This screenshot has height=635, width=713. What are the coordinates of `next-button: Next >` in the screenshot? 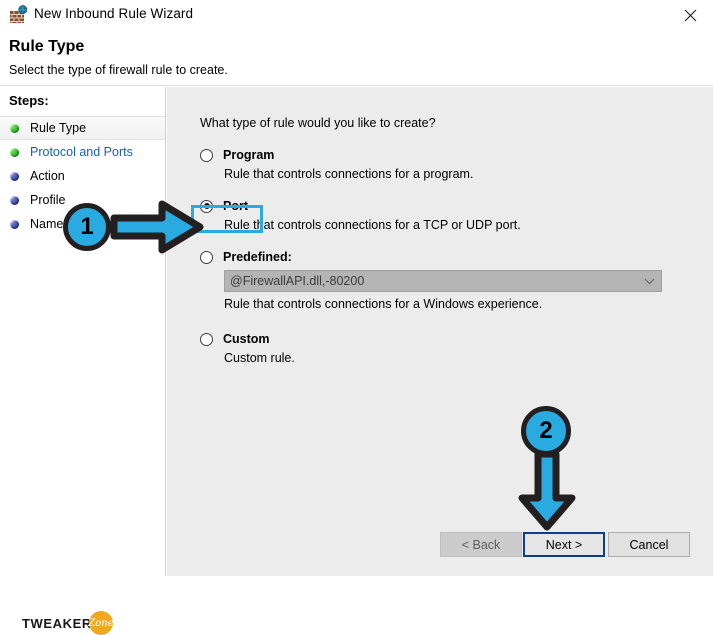 It's located at (564, 544).